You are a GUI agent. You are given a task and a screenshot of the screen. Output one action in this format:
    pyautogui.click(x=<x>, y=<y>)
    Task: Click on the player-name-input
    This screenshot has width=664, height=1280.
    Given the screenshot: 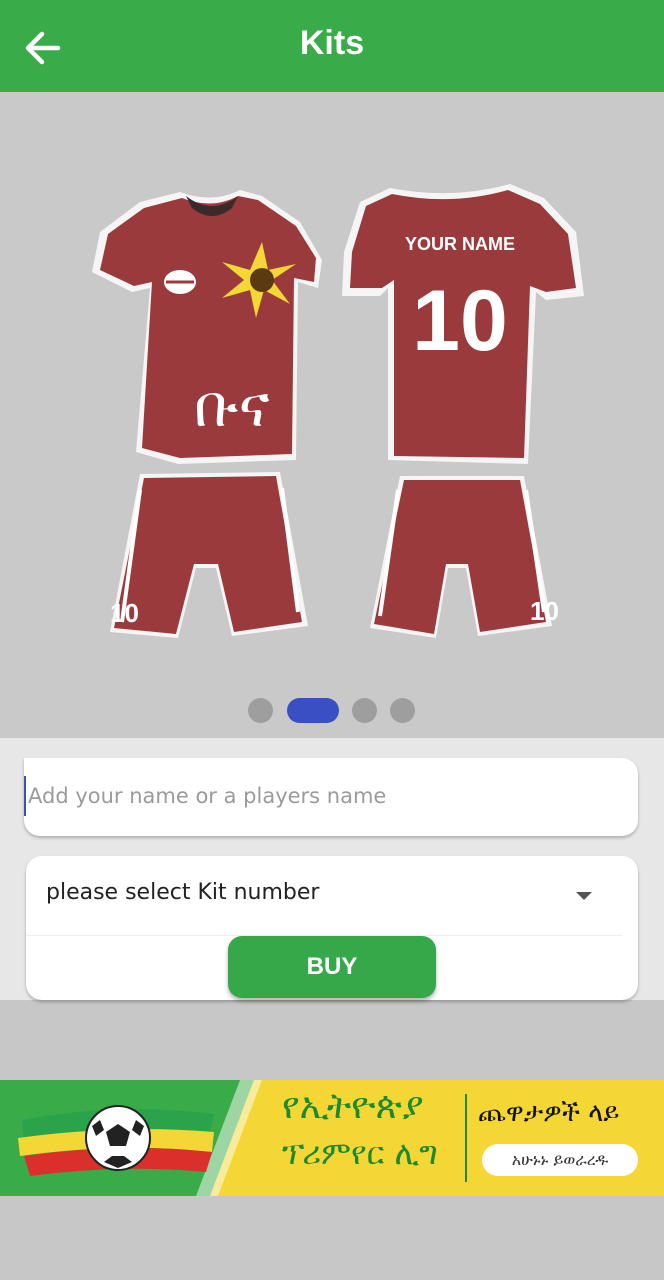 What is the action you would take?
    pyautogui.click(x=324, y=796)
    